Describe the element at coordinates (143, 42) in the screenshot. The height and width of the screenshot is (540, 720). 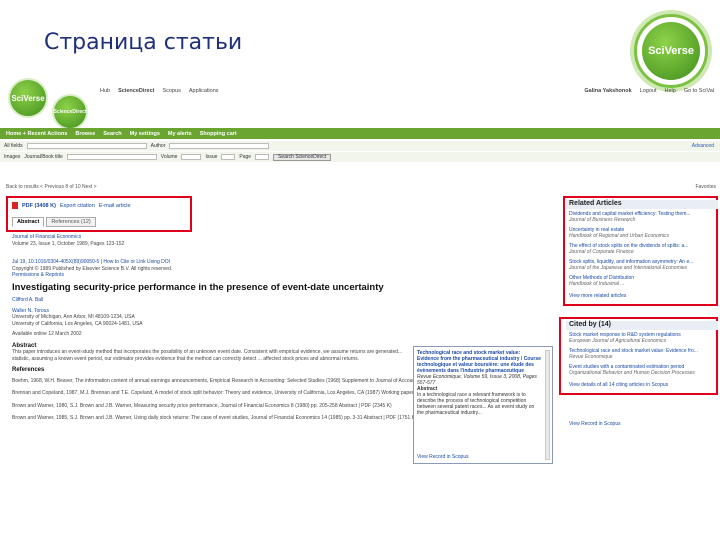
I see `slide-title: Страница статьи` at that location.